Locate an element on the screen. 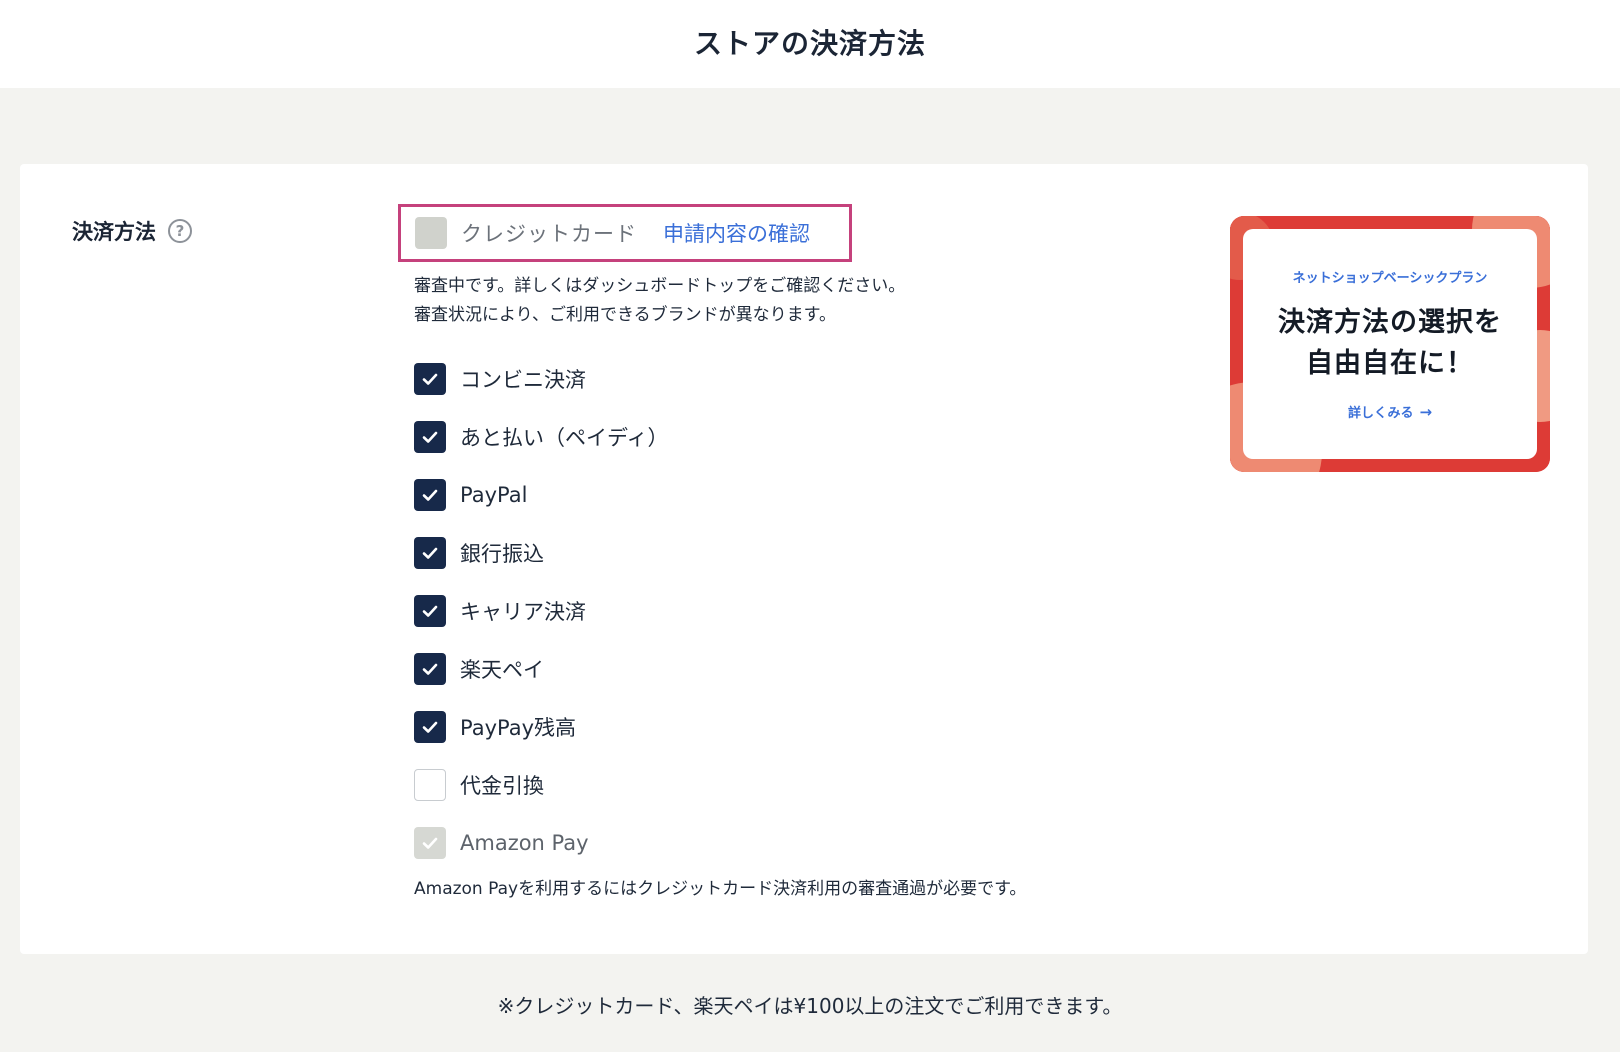 The width and height of the screenshot is (1620, 1052). payment-method-item: コンビニ決済 is located at coordinates (541, 379).